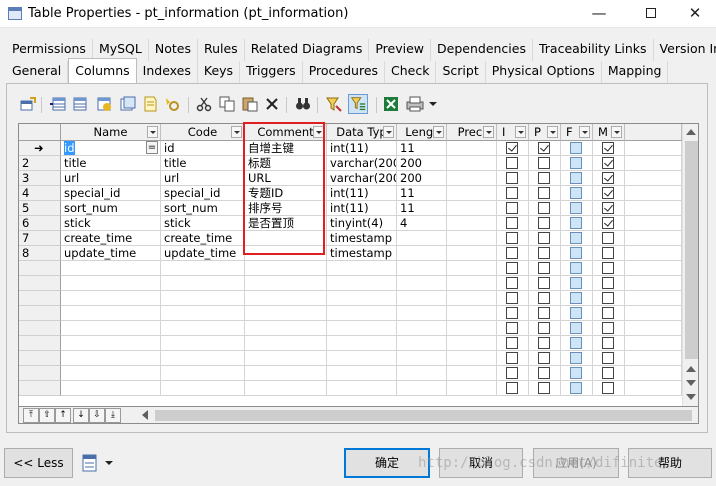  Describe the element at coordinates (691, 250) in the screenshot. I see `vertical-scroll-thumb` at that location.